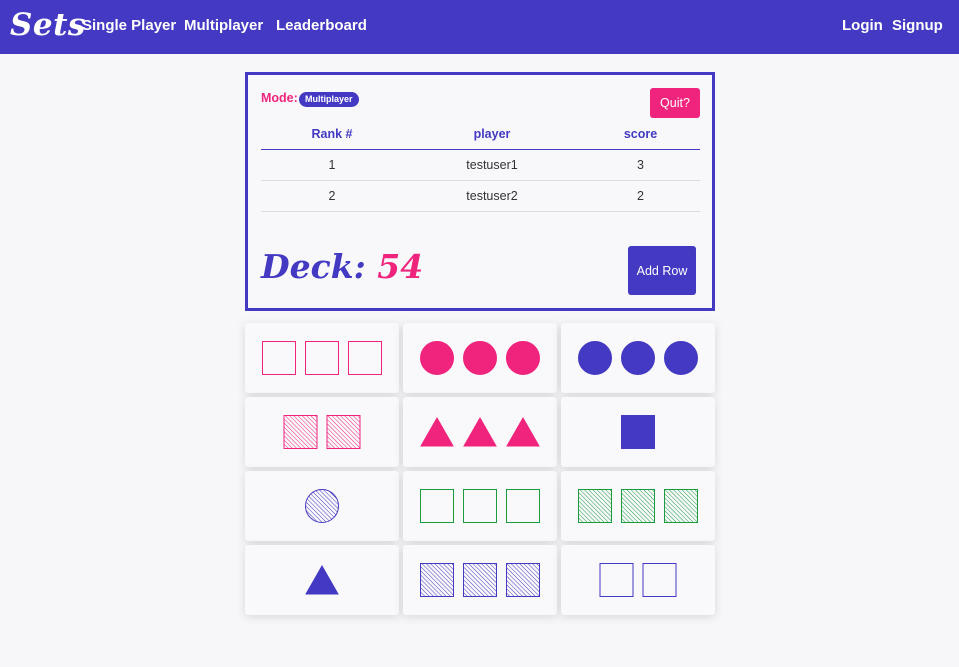 Image resolution: width=959 pixels, height=667 pixels. What do you see at coordinates (675, 103) in the screenshot?
I see `quit-button: Quit?` at bounding box center [675, 103].